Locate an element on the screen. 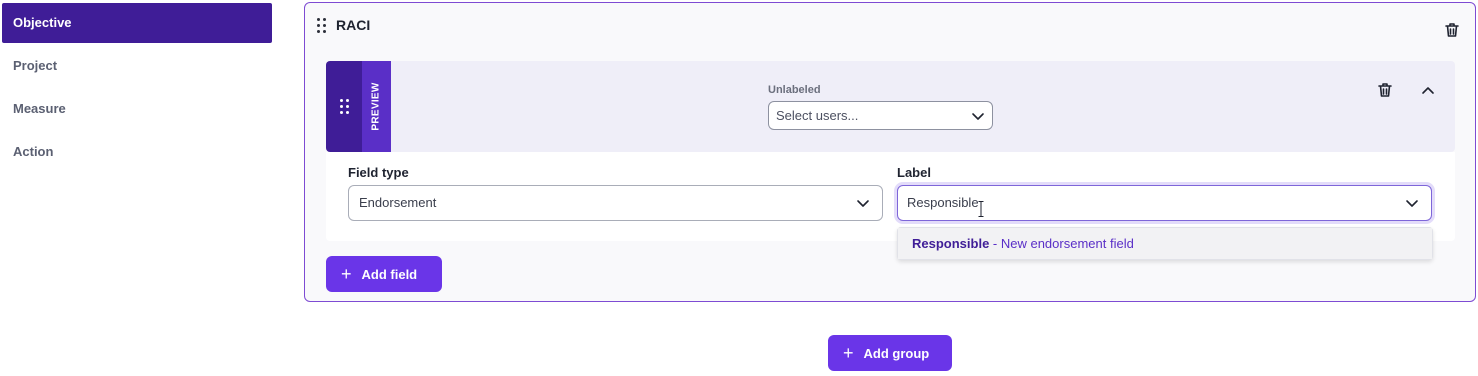 Image resolution: width=1478 pixels, height=376 pixels. label-field-label: Label is located at coordinates (914, 172).